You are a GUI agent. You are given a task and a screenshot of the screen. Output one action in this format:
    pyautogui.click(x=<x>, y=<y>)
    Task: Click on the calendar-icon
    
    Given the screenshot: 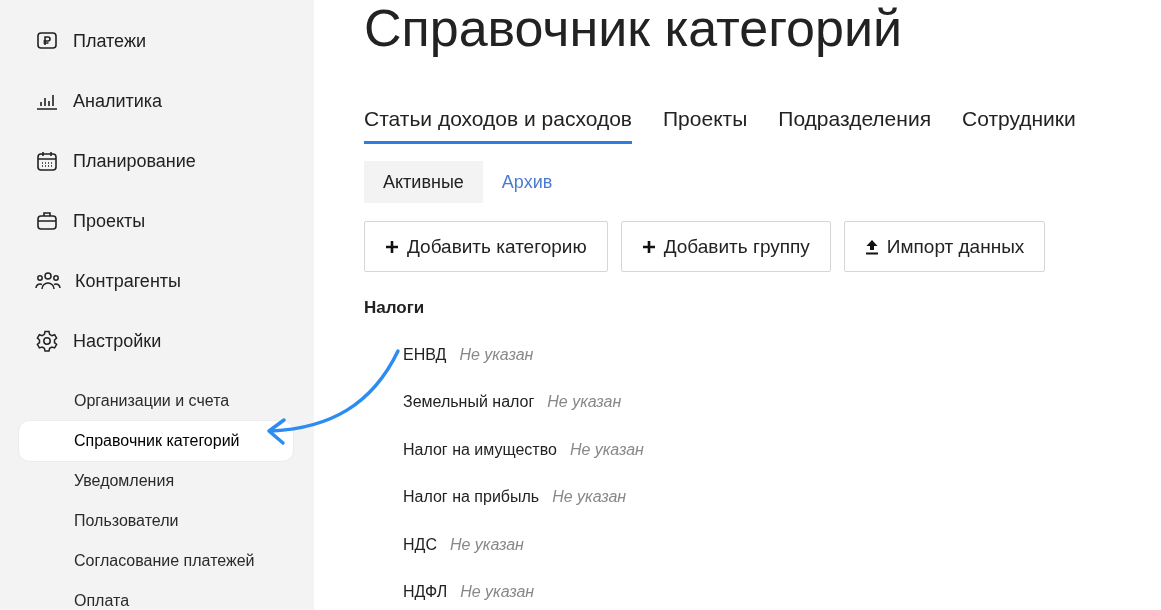 What is the action you would take?
    pyautogui.click(x=47, y=161)
    